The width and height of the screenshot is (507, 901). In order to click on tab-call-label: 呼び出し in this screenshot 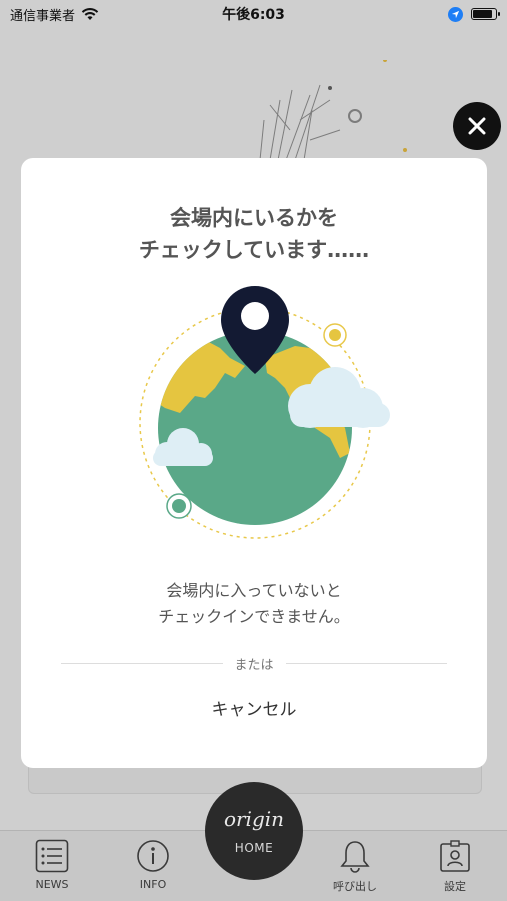, I will do `click(355, 886)`.